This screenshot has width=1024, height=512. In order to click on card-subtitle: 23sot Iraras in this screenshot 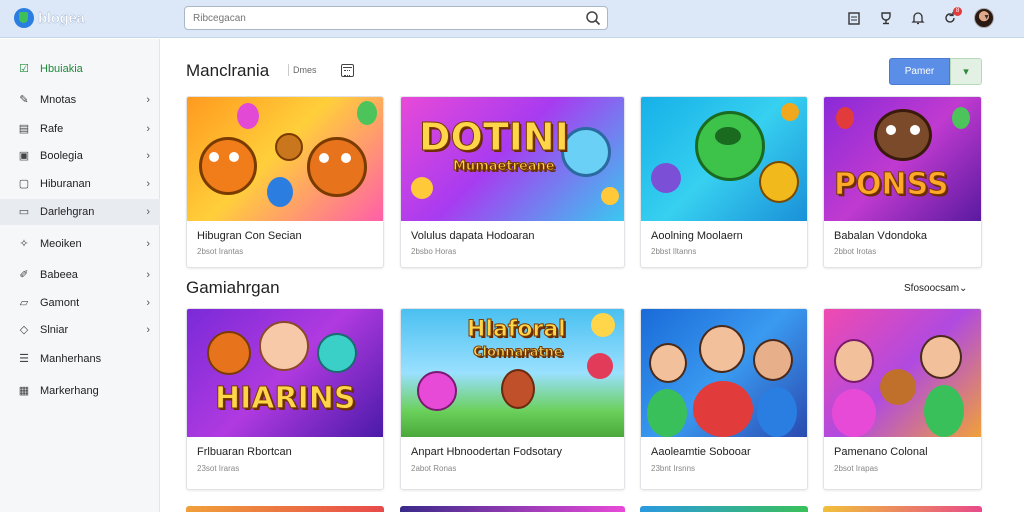, I will do `click(218, 468)`.